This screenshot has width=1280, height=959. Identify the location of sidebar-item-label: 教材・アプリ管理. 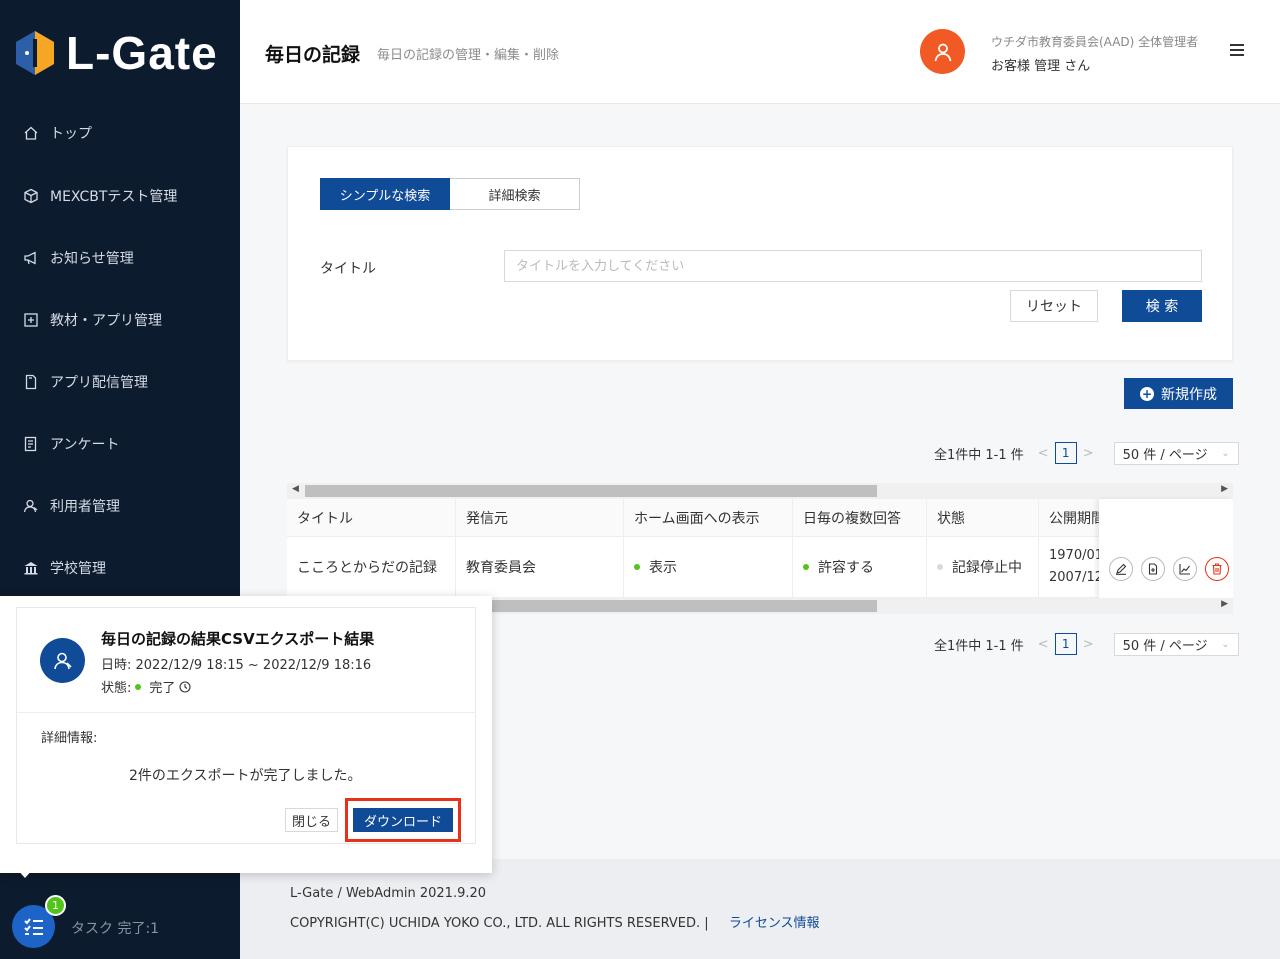
(106, 321).